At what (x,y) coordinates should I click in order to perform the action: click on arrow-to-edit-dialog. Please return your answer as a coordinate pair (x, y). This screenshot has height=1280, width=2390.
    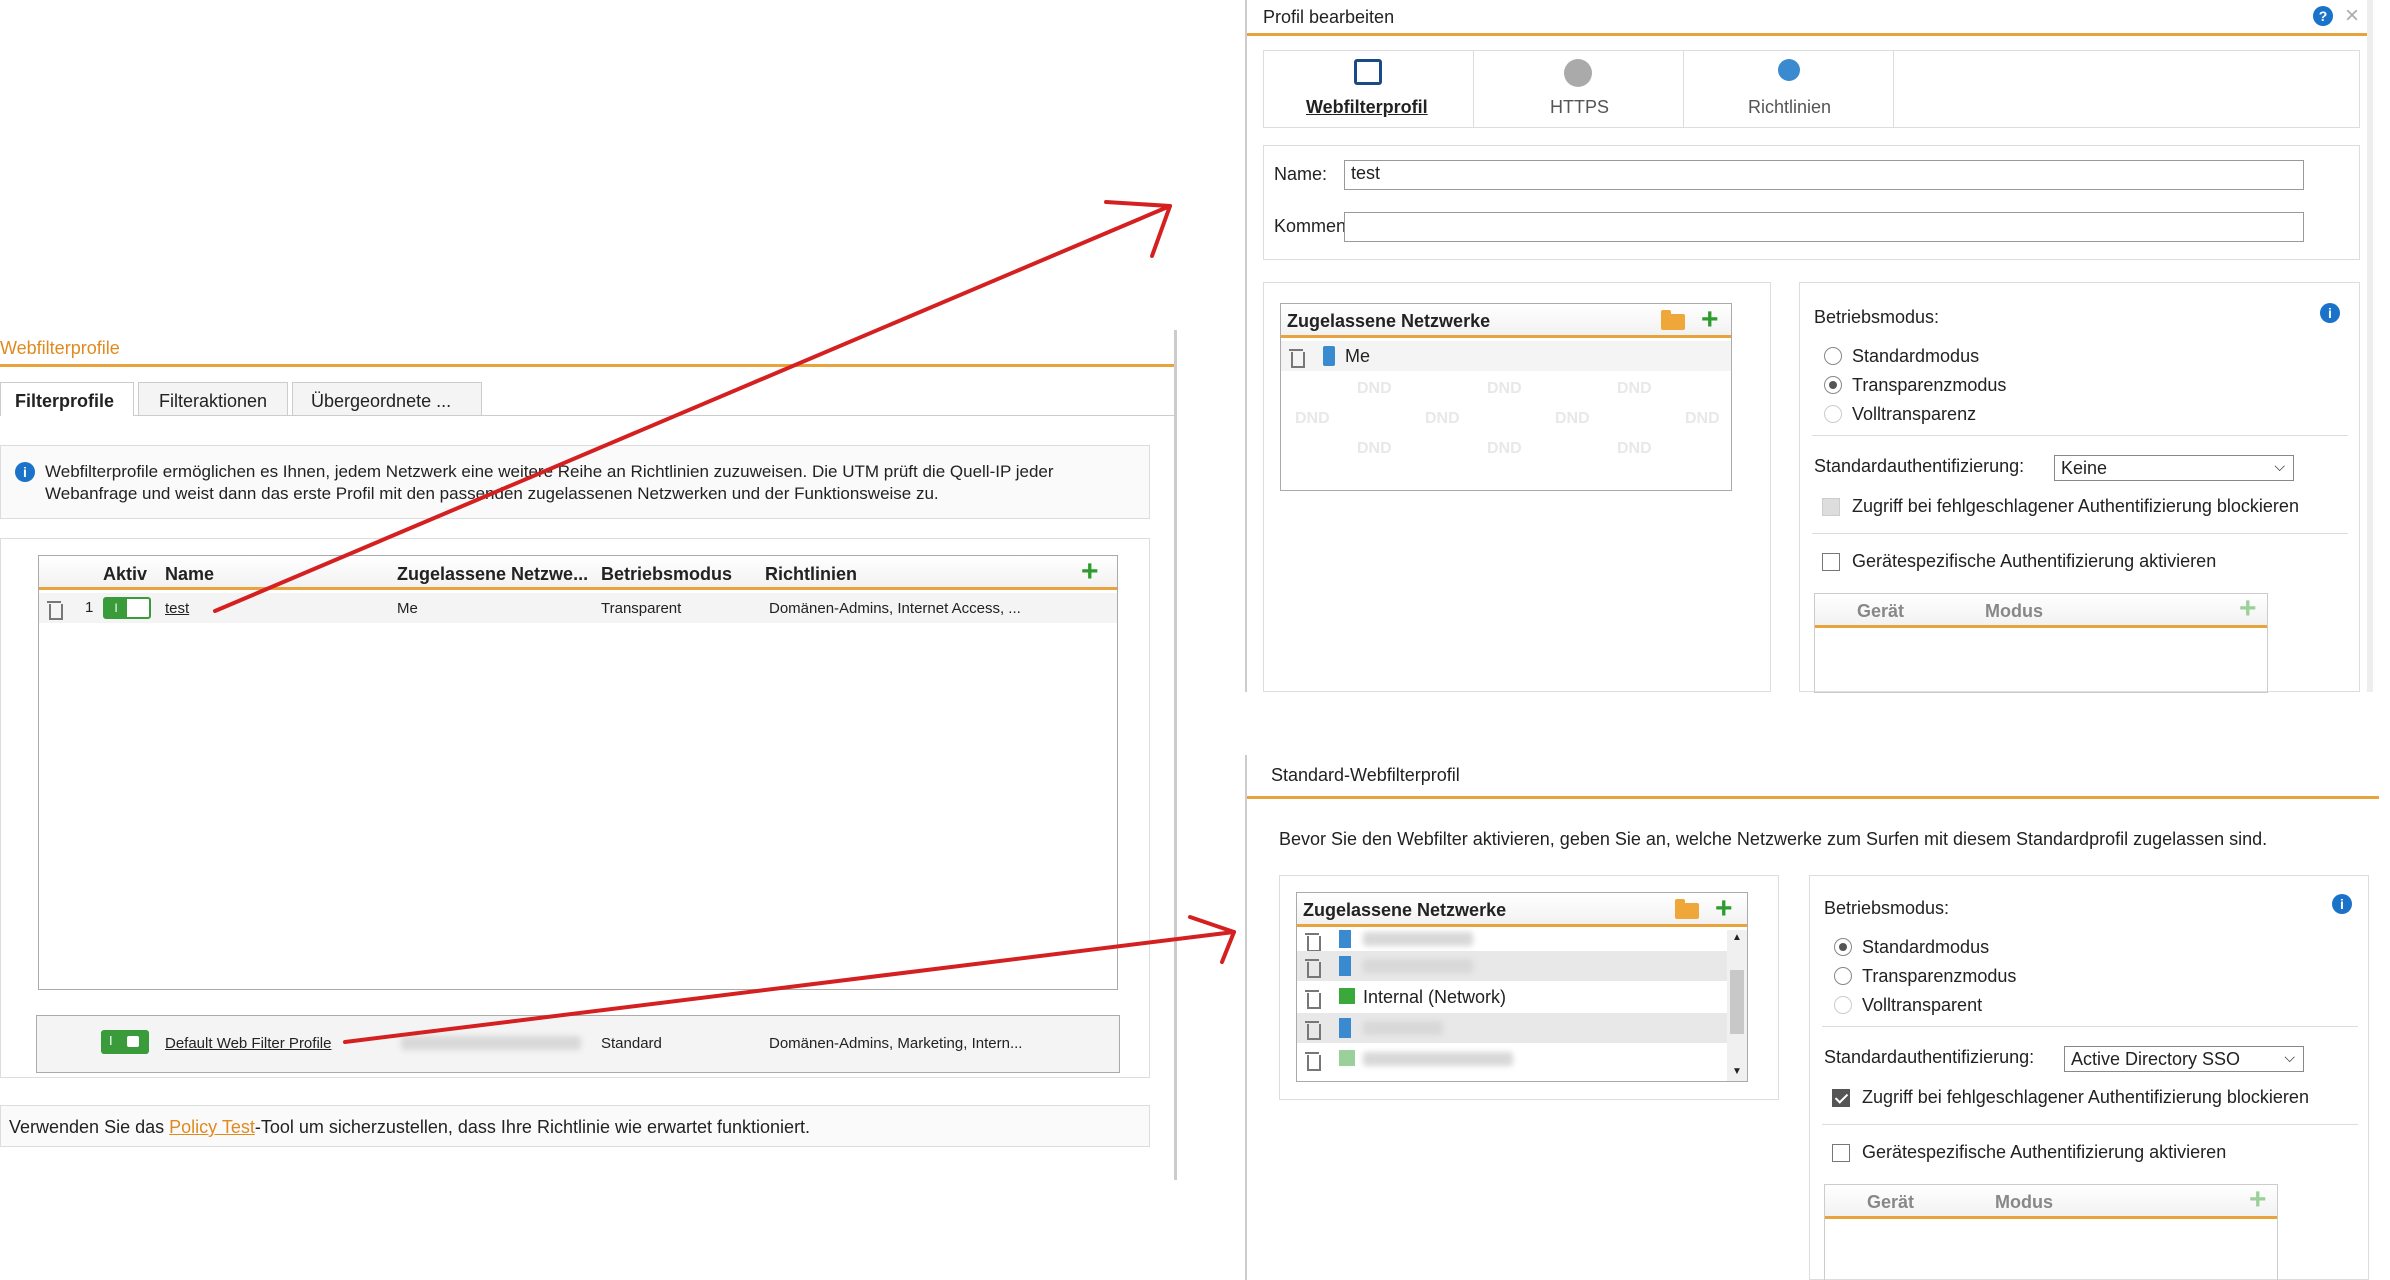
    Looking at the image, I should click on (692, 406).